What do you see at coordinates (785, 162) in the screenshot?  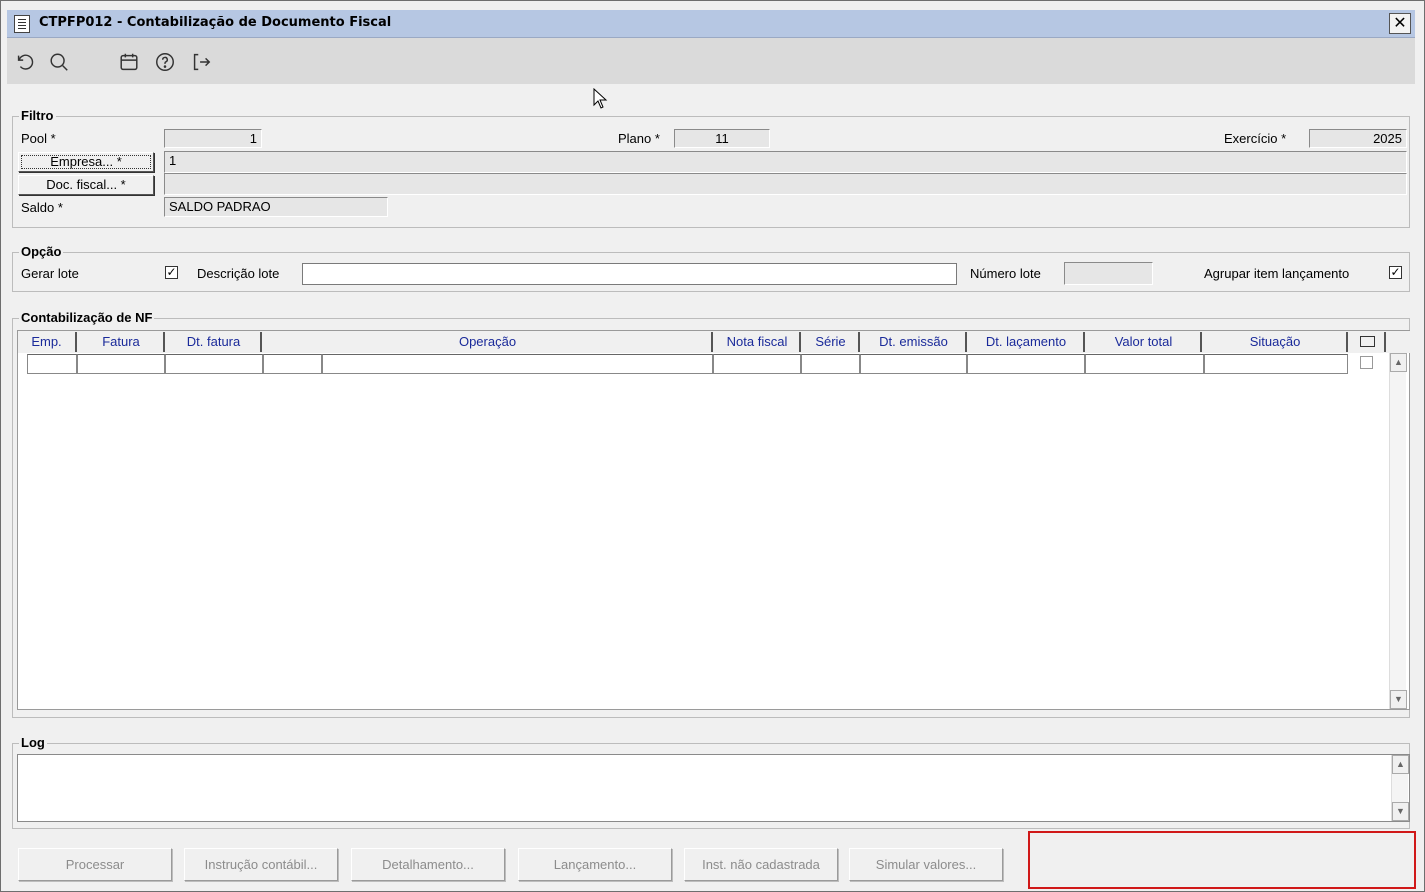 I see `empresa-field: 1` at bounding box center [785, 162].